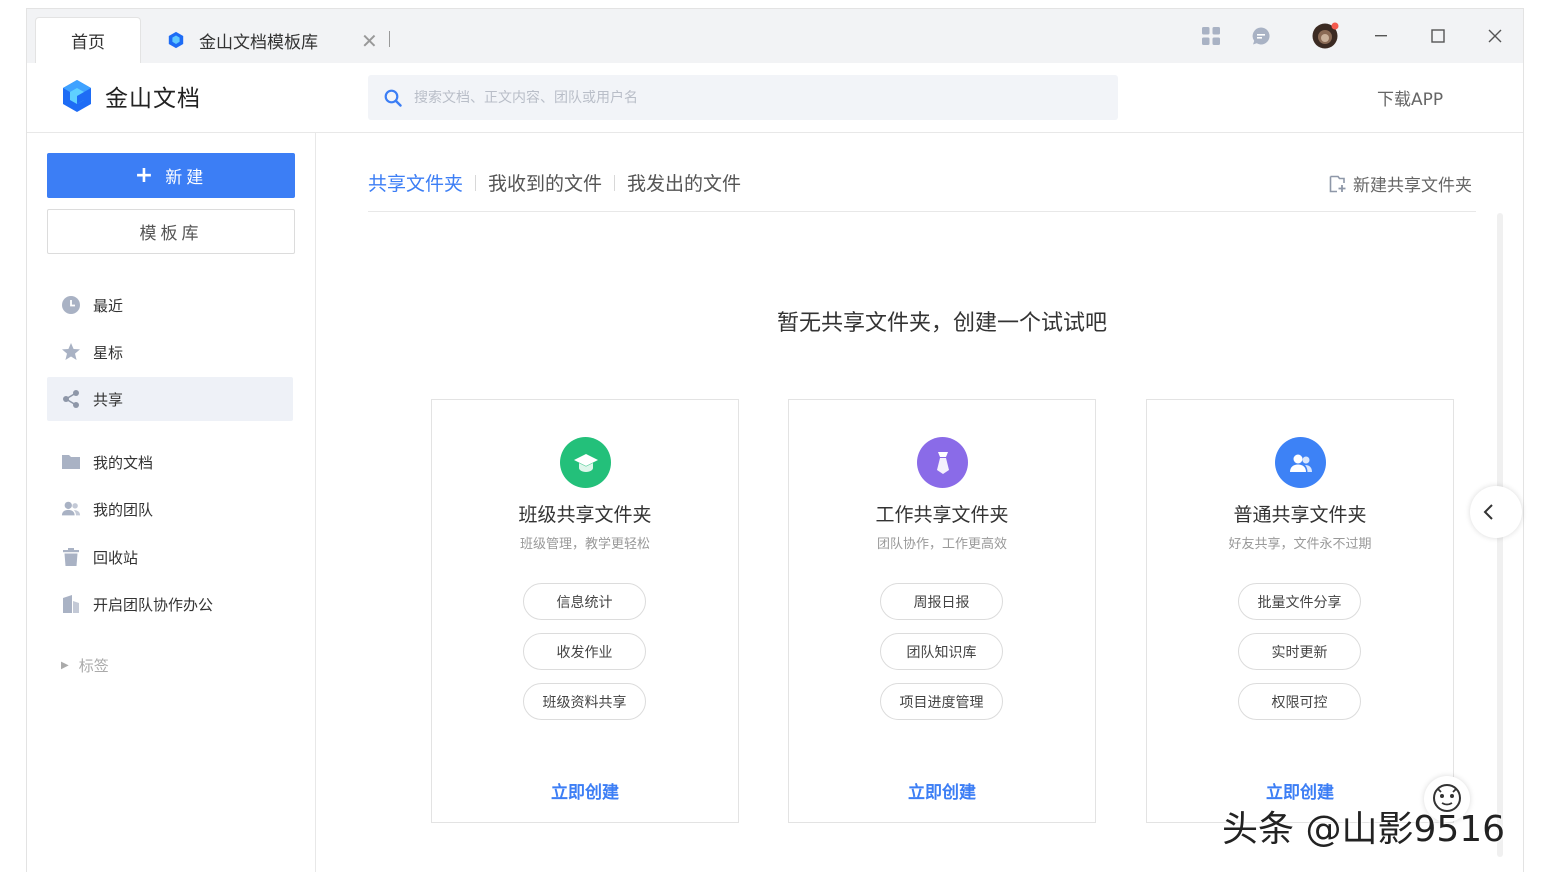  Describe the element at coordinates (1211, 36) in the screenshot. I see `apps-grid-icon` at that location.